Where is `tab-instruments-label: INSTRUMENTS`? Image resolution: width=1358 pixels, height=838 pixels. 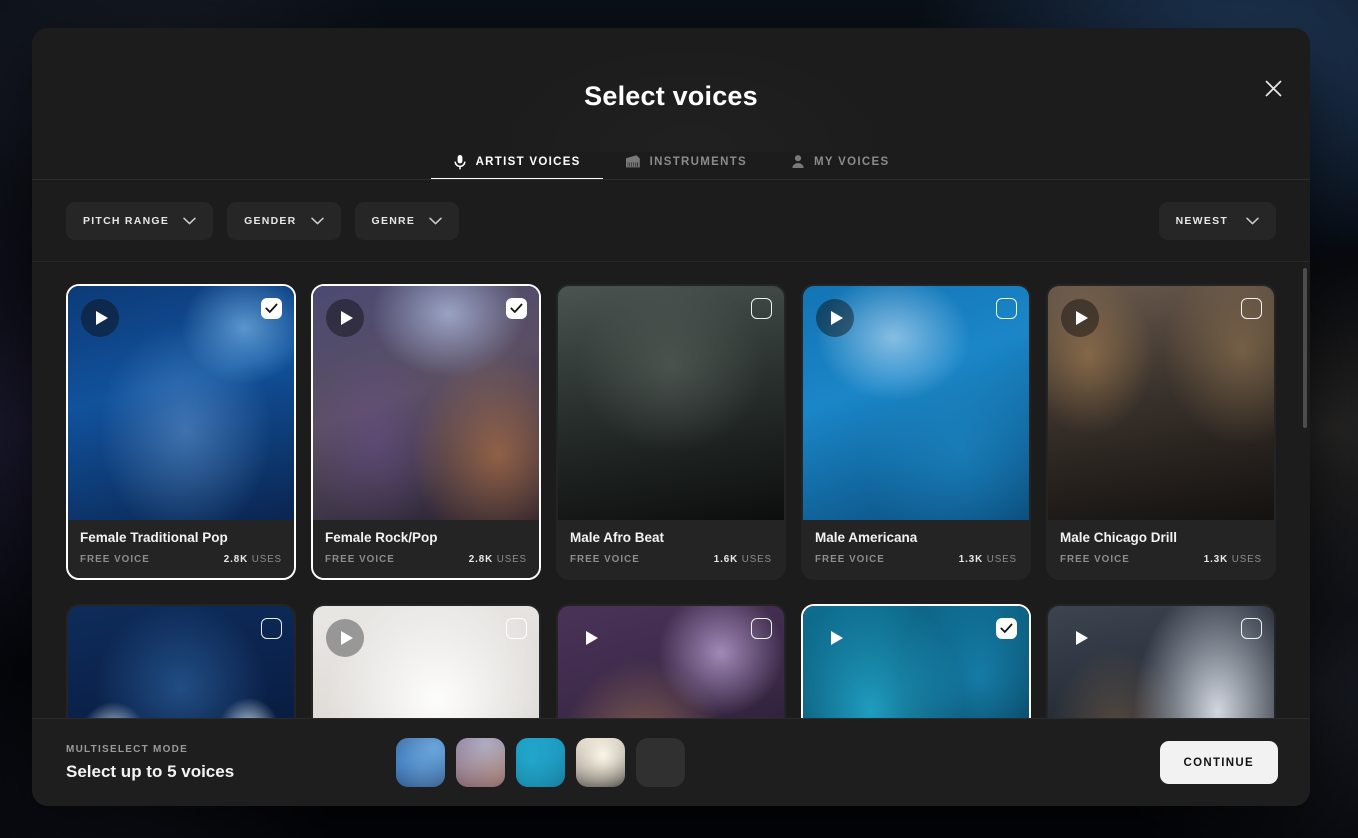
tab-instruments-label: INSTRUMENTS is located at coordinates (698, 161).